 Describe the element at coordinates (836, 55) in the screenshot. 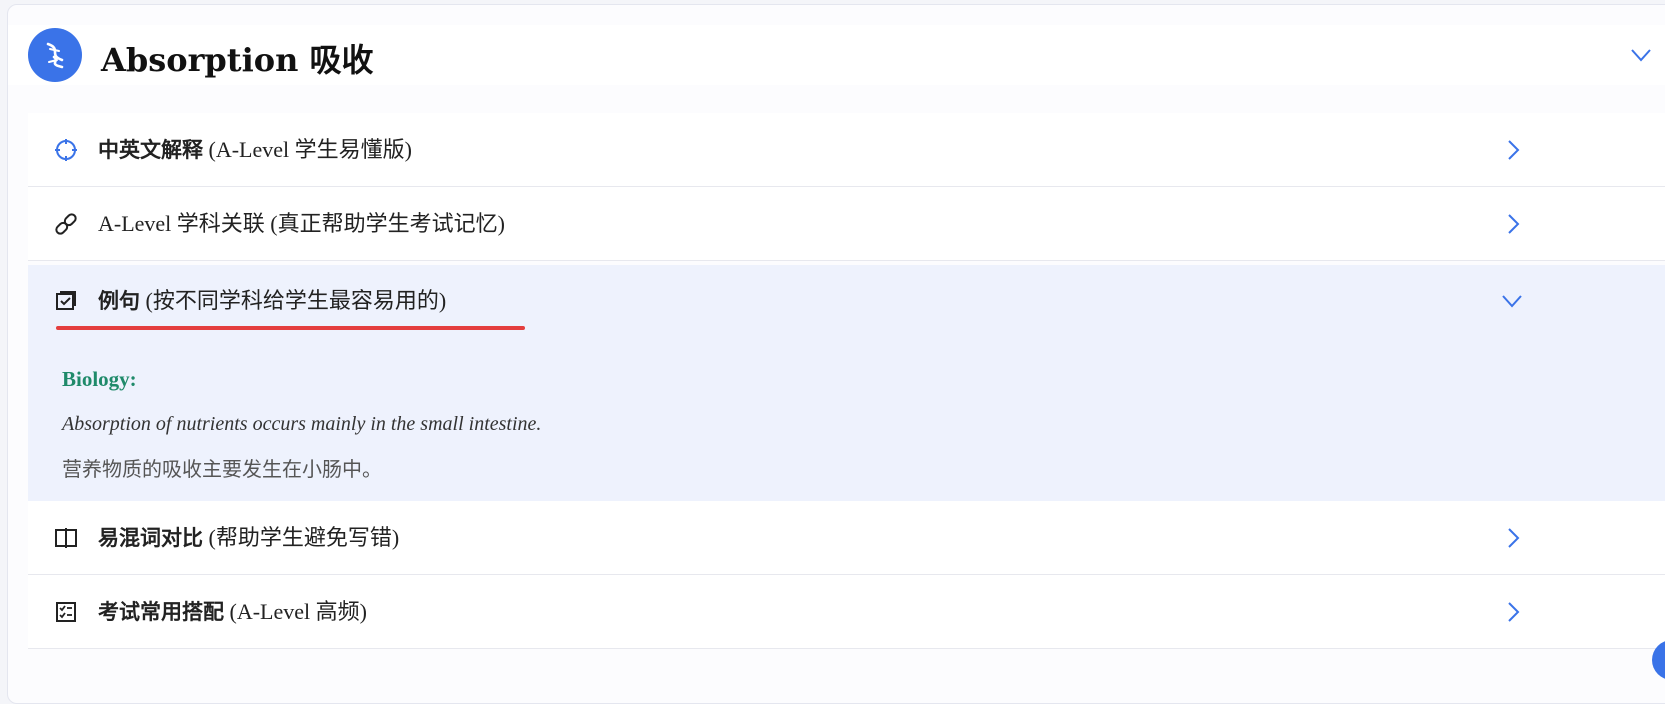

I see `card-header: Absorption 吸收` at that location.